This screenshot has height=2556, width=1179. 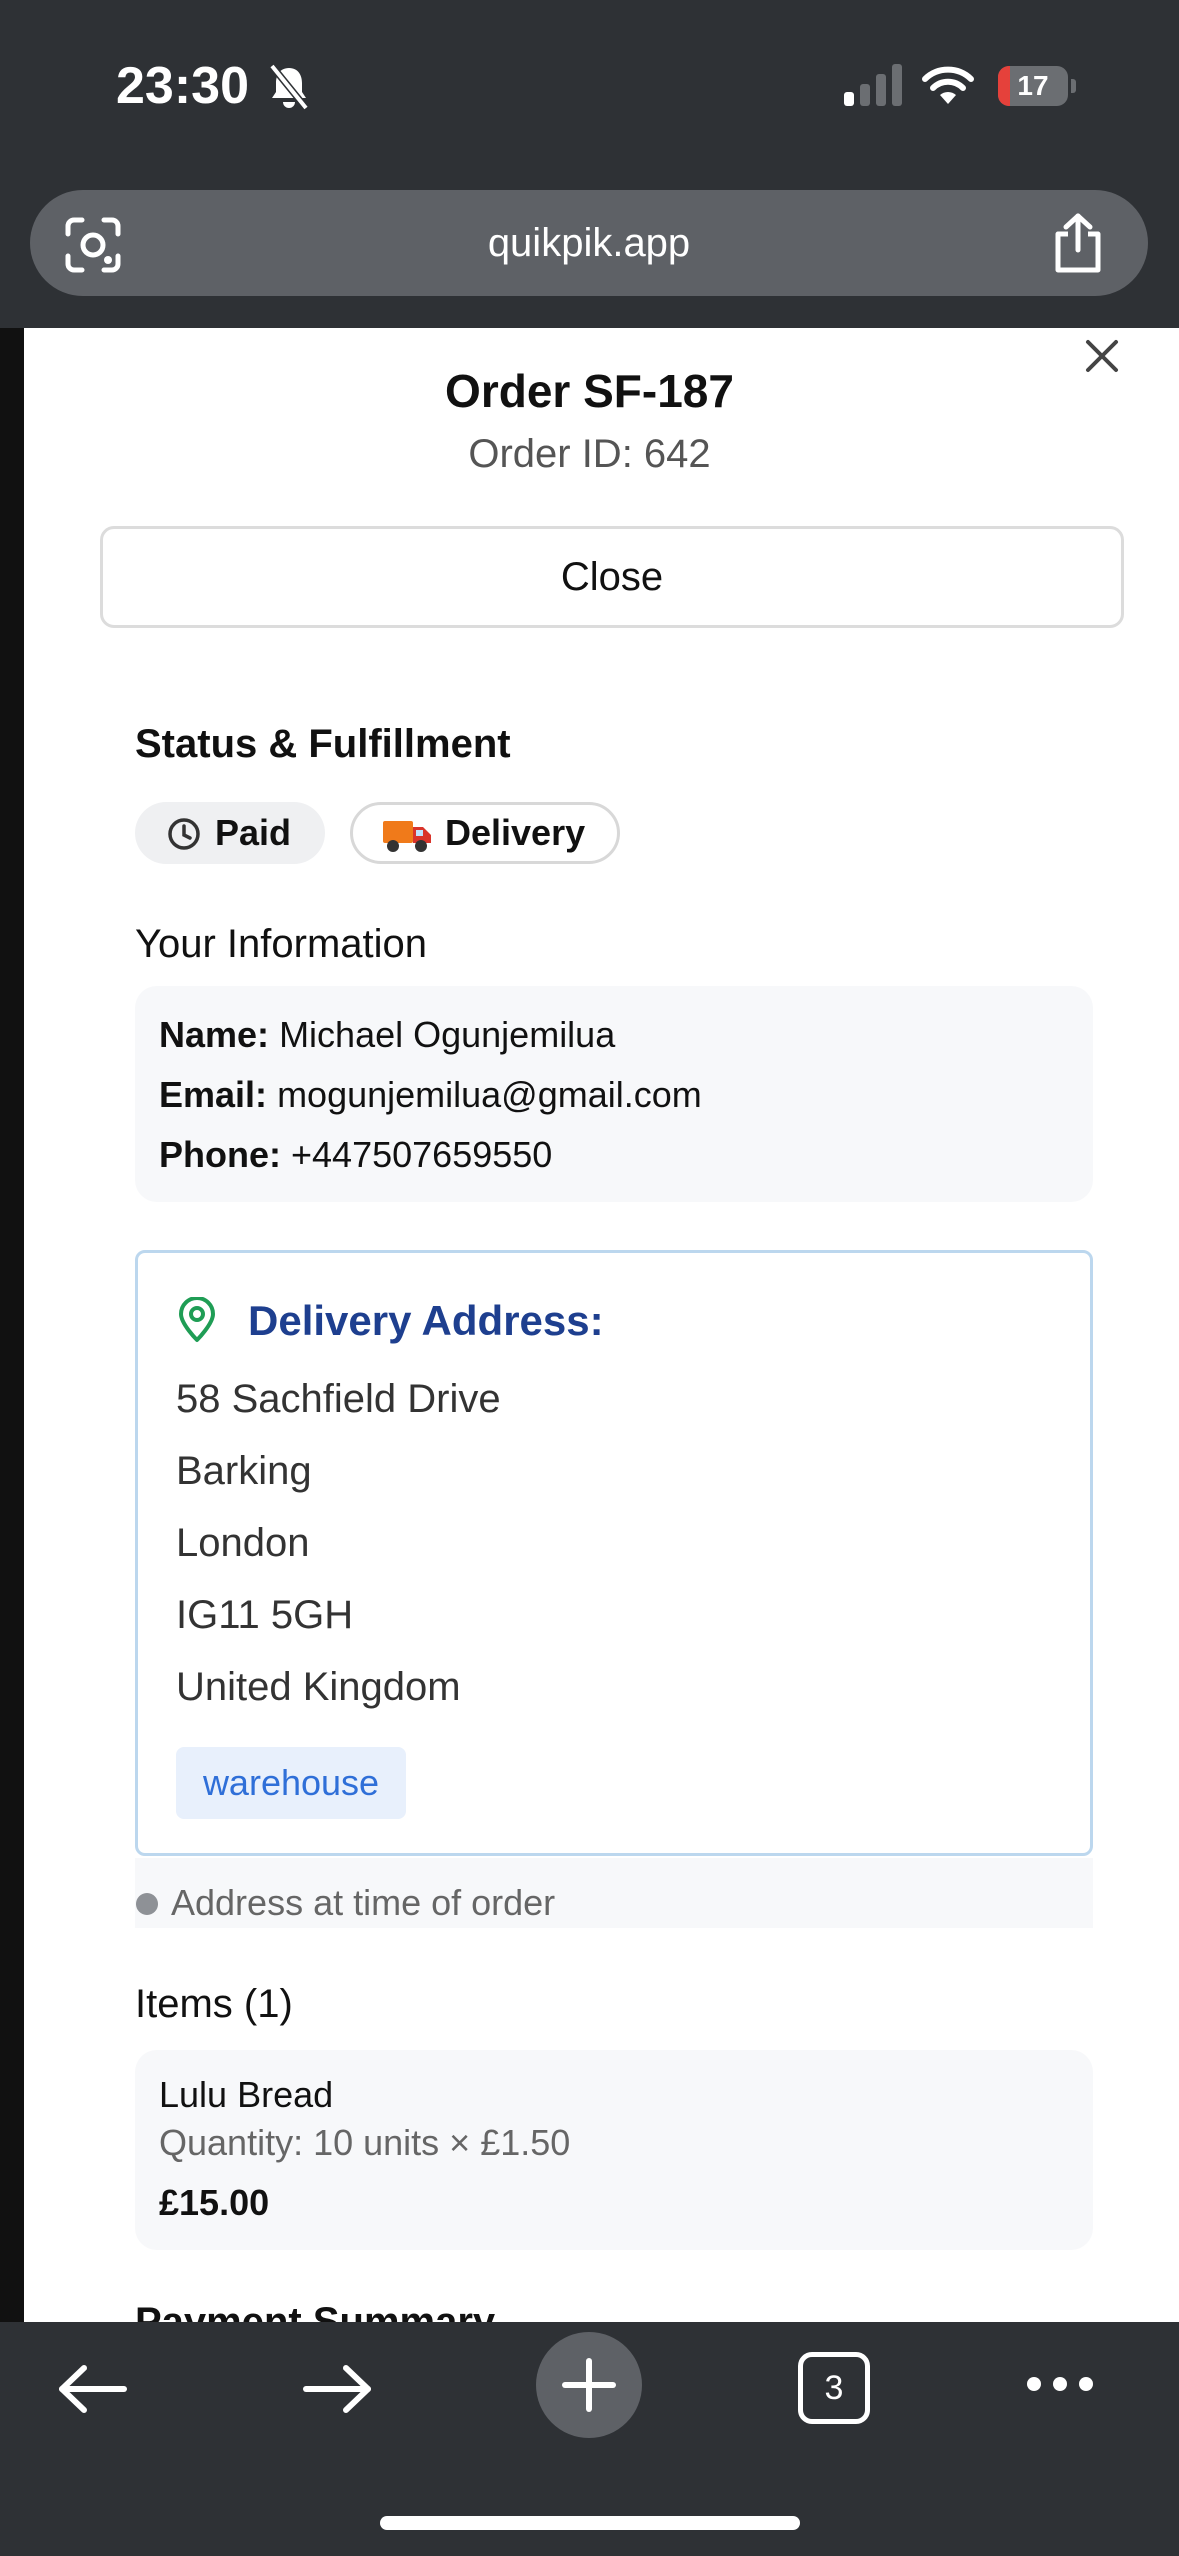 I want to click on item-name: Lulu Bread, so click(x=246, y=2094).